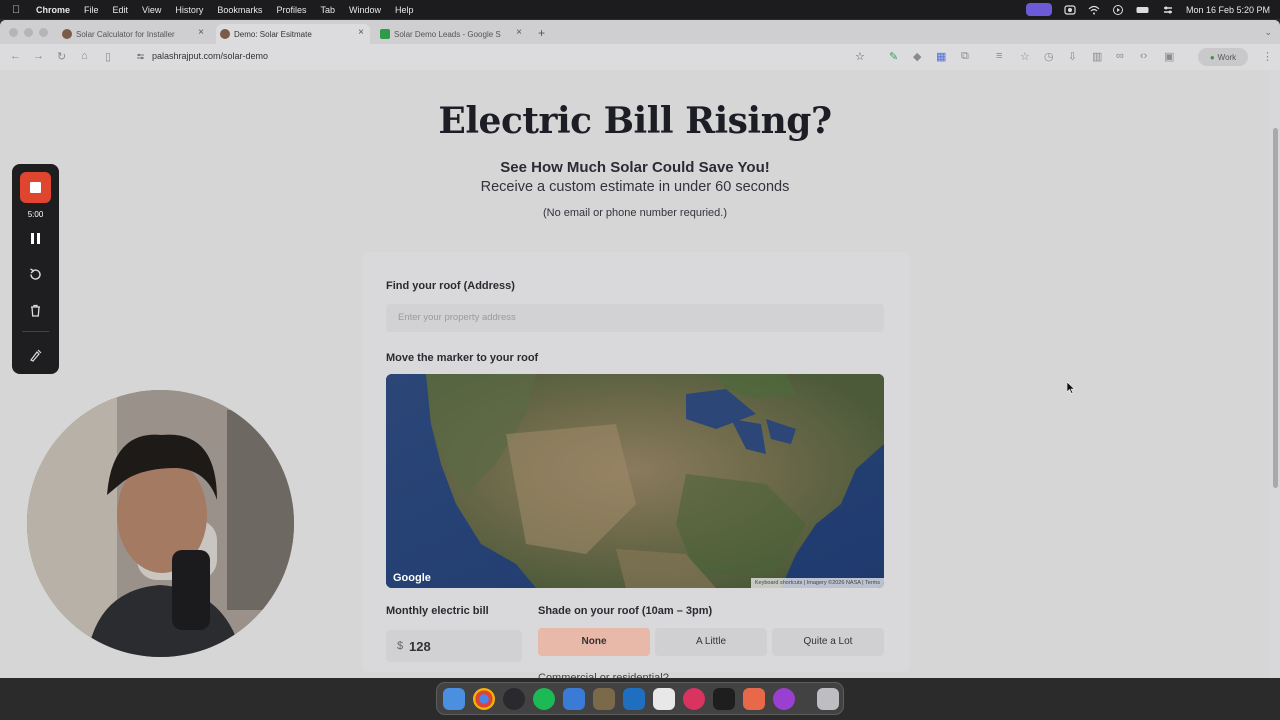 This screenshot has width=1280, height=720. What do you see at coordinates (941, 56) in the screenshot?
I see `calendar-extension-icon: ▦` at bounding box center [941, 56].